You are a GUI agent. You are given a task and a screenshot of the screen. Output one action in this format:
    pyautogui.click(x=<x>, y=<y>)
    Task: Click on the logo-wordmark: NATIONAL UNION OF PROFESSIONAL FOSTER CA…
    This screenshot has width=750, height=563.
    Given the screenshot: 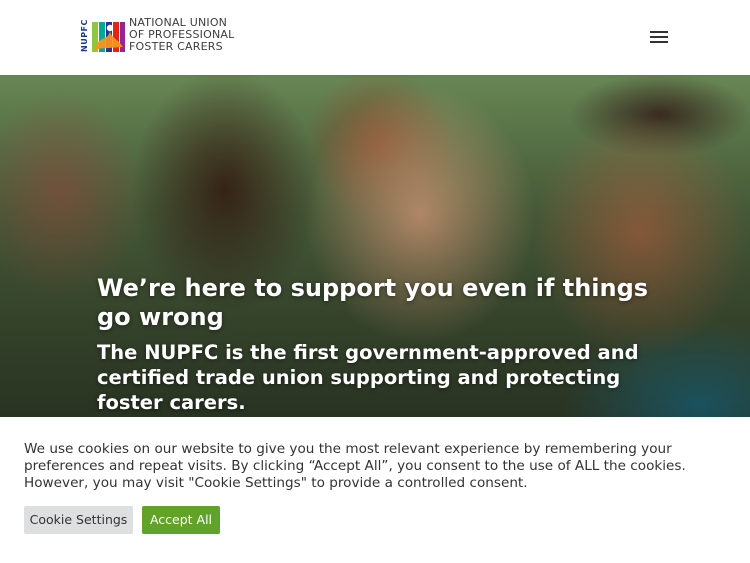 What is the action you would take?
    pyautogui.click(x=194, y=35)
    